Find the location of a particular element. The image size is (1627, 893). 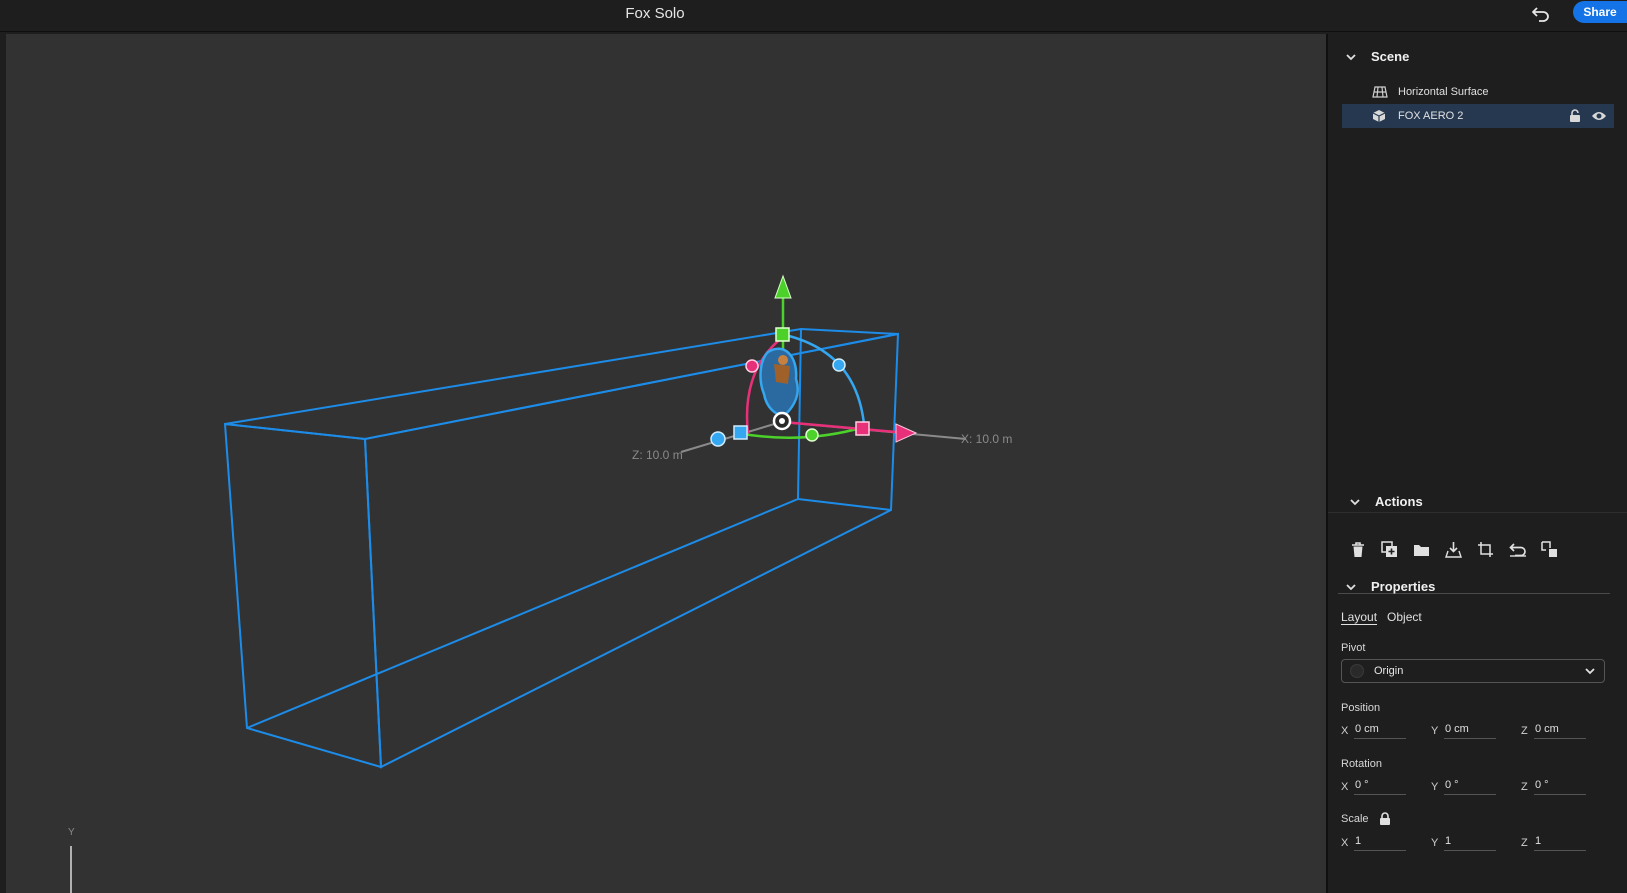

scale-lock-toggle is located at coordinates (1385, 819).